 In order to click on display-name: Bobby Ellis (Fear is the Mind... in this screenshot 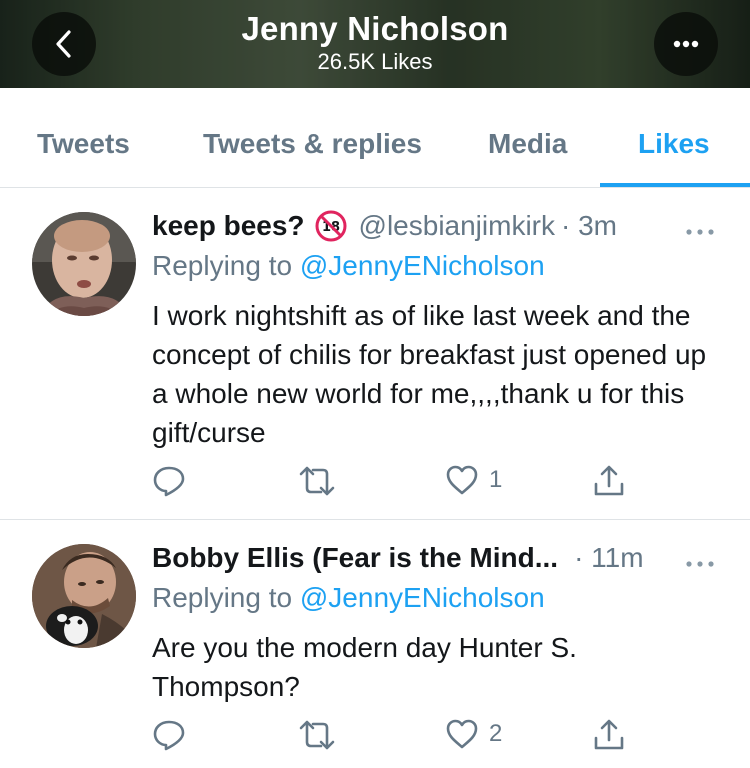, I will do `click(355, 558)`.